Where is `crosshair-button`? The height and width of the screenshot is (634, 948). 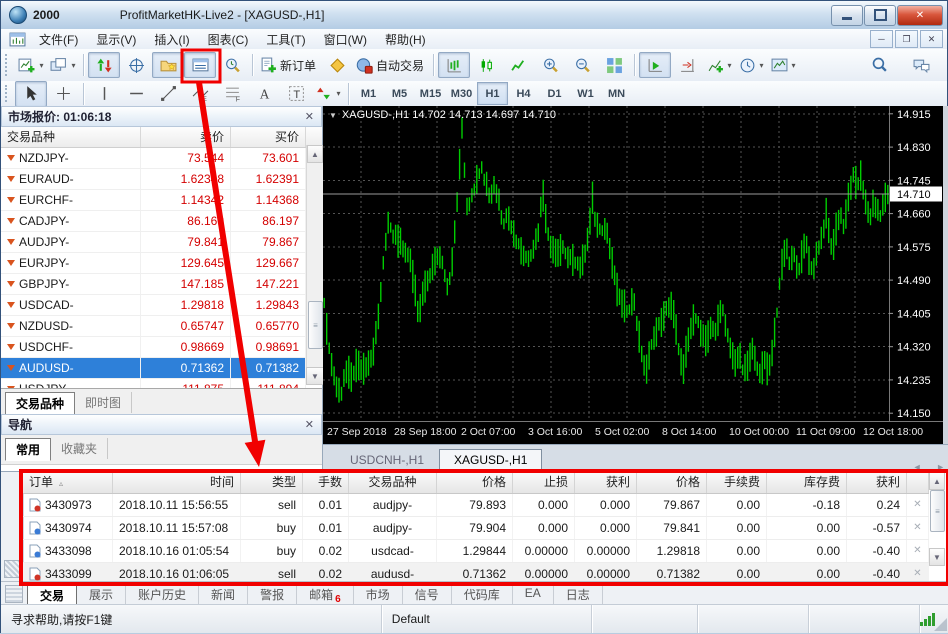
crosshair-button is located at coordinates (63, 94).